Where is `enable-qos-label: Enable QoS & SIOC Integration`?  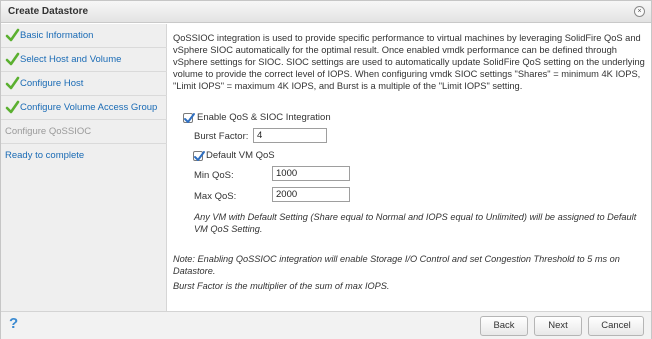
enable-qos-label: Enable QoS & SIOC Integration is located at coordinates (264, 117).